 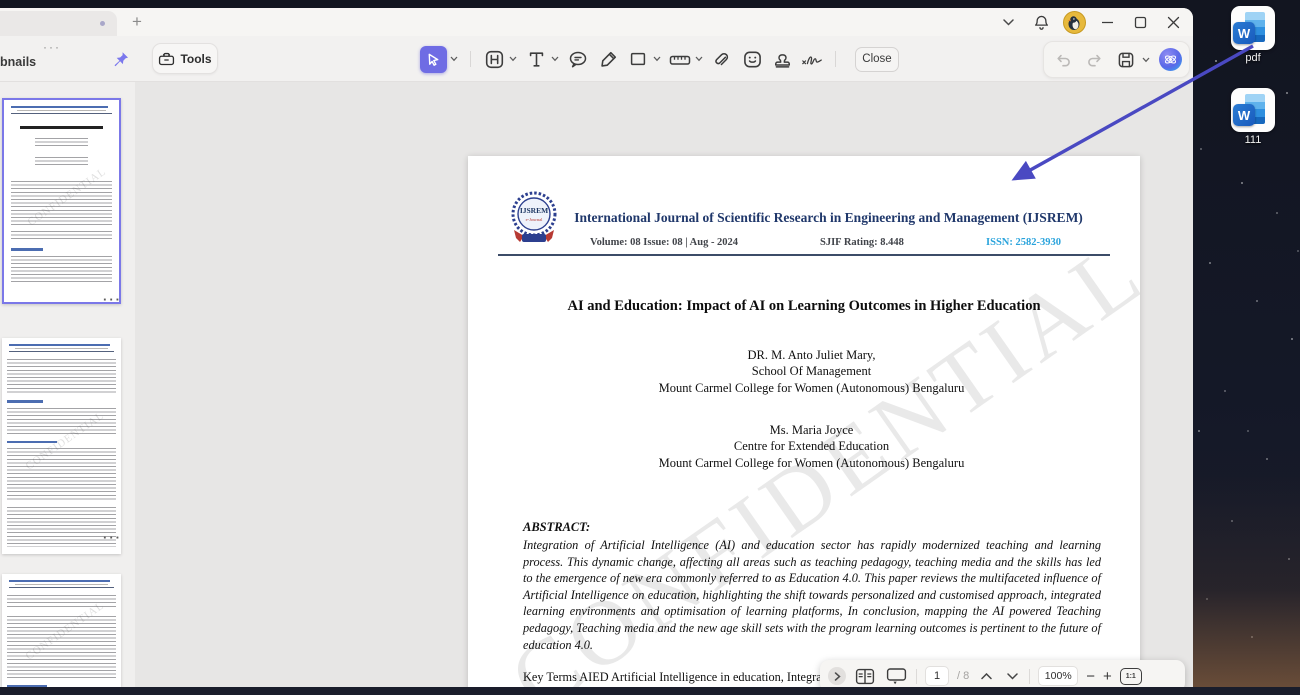 I want to click on stamp-icon, so click(x=782, y=60).